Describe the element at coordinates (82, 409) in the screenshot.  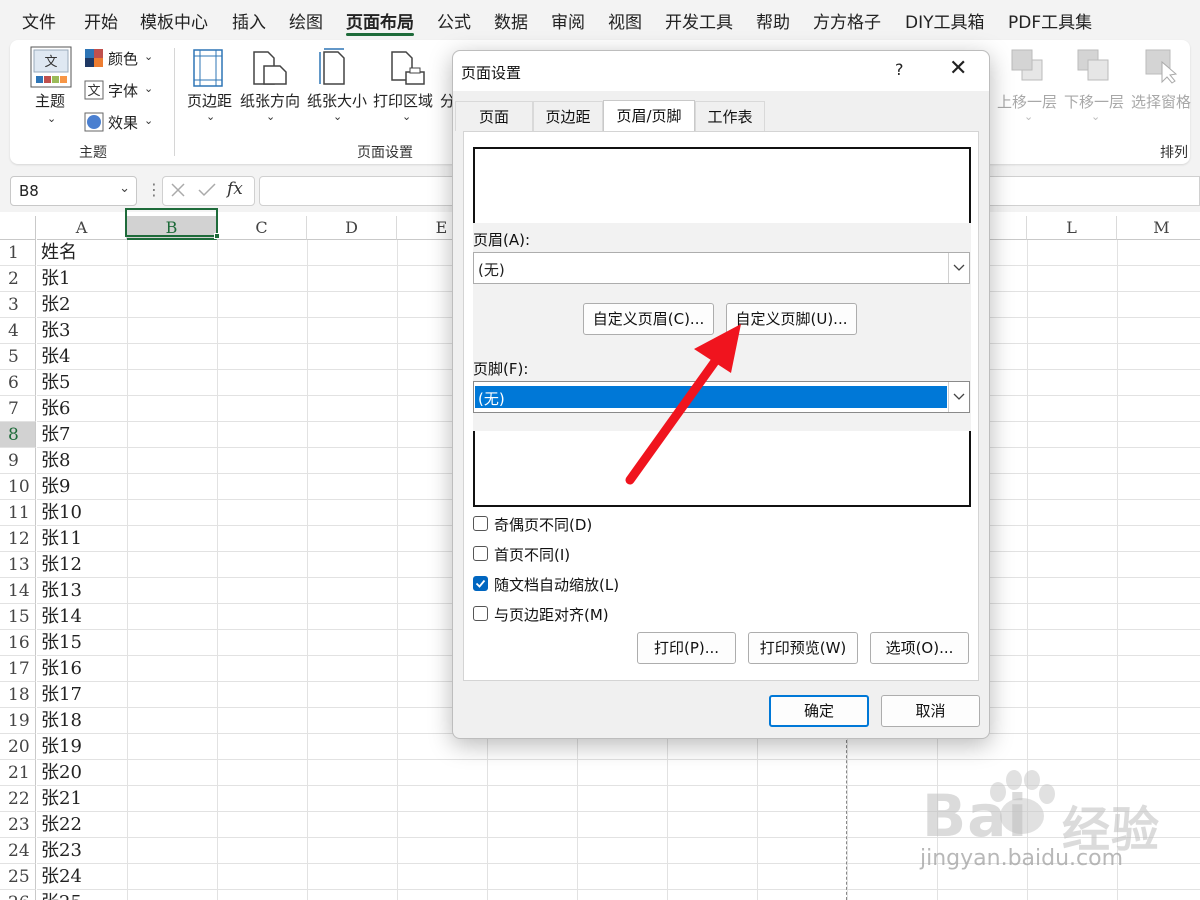
I see `cell-a: 张6` at that location.